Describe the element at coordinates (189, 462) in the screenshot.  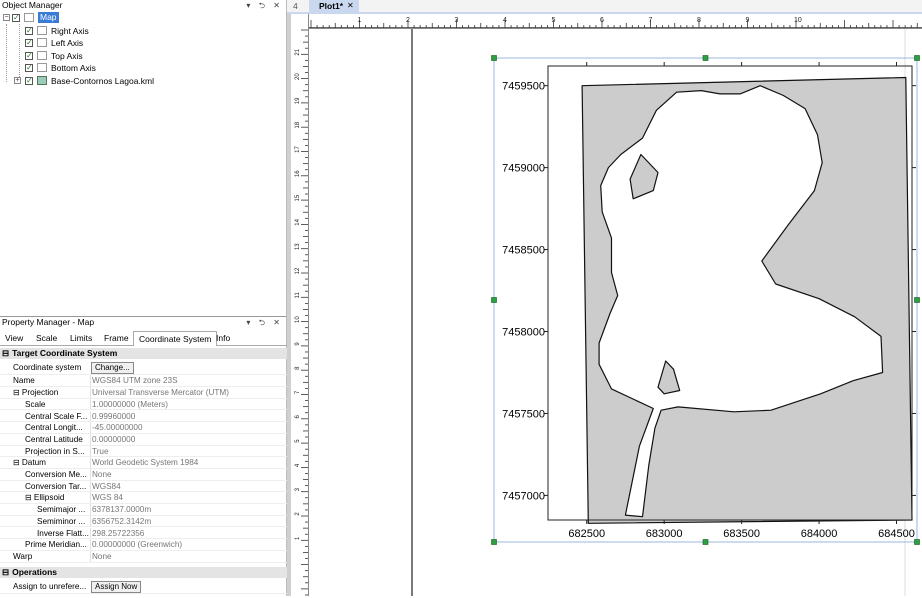
I see `prop-value: World Geodetic System 1984` at that location.